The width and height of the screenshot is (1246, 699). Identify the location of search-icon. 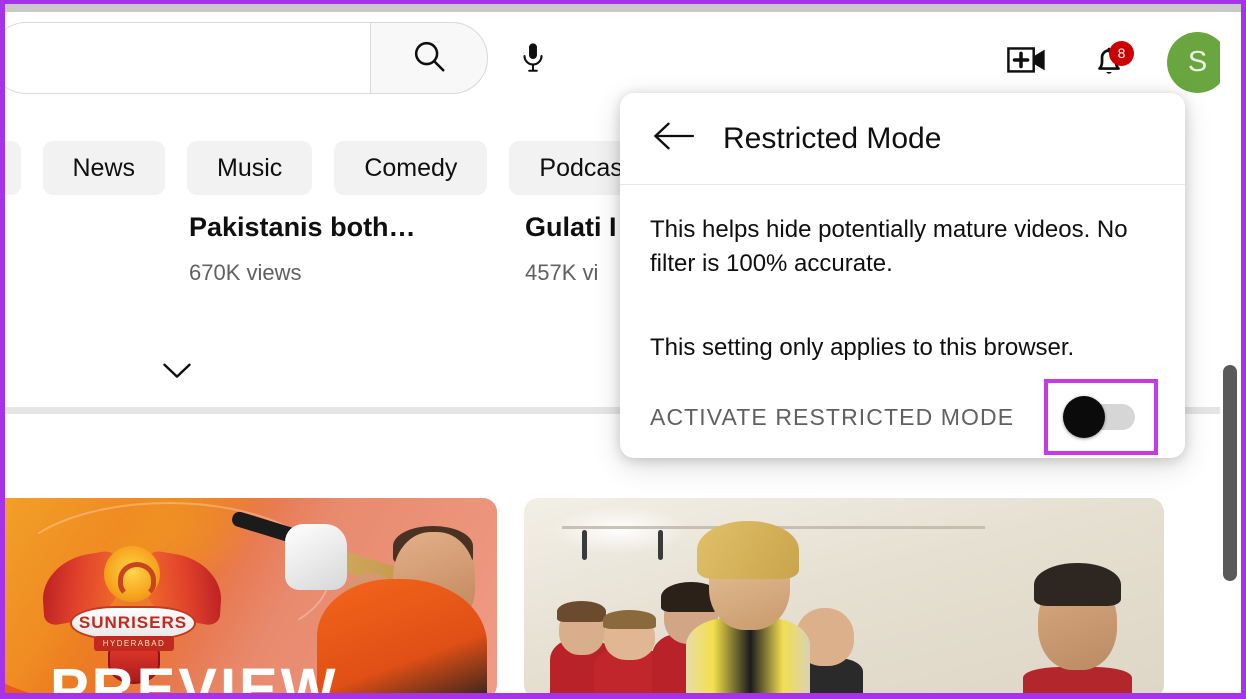
(429, 58).